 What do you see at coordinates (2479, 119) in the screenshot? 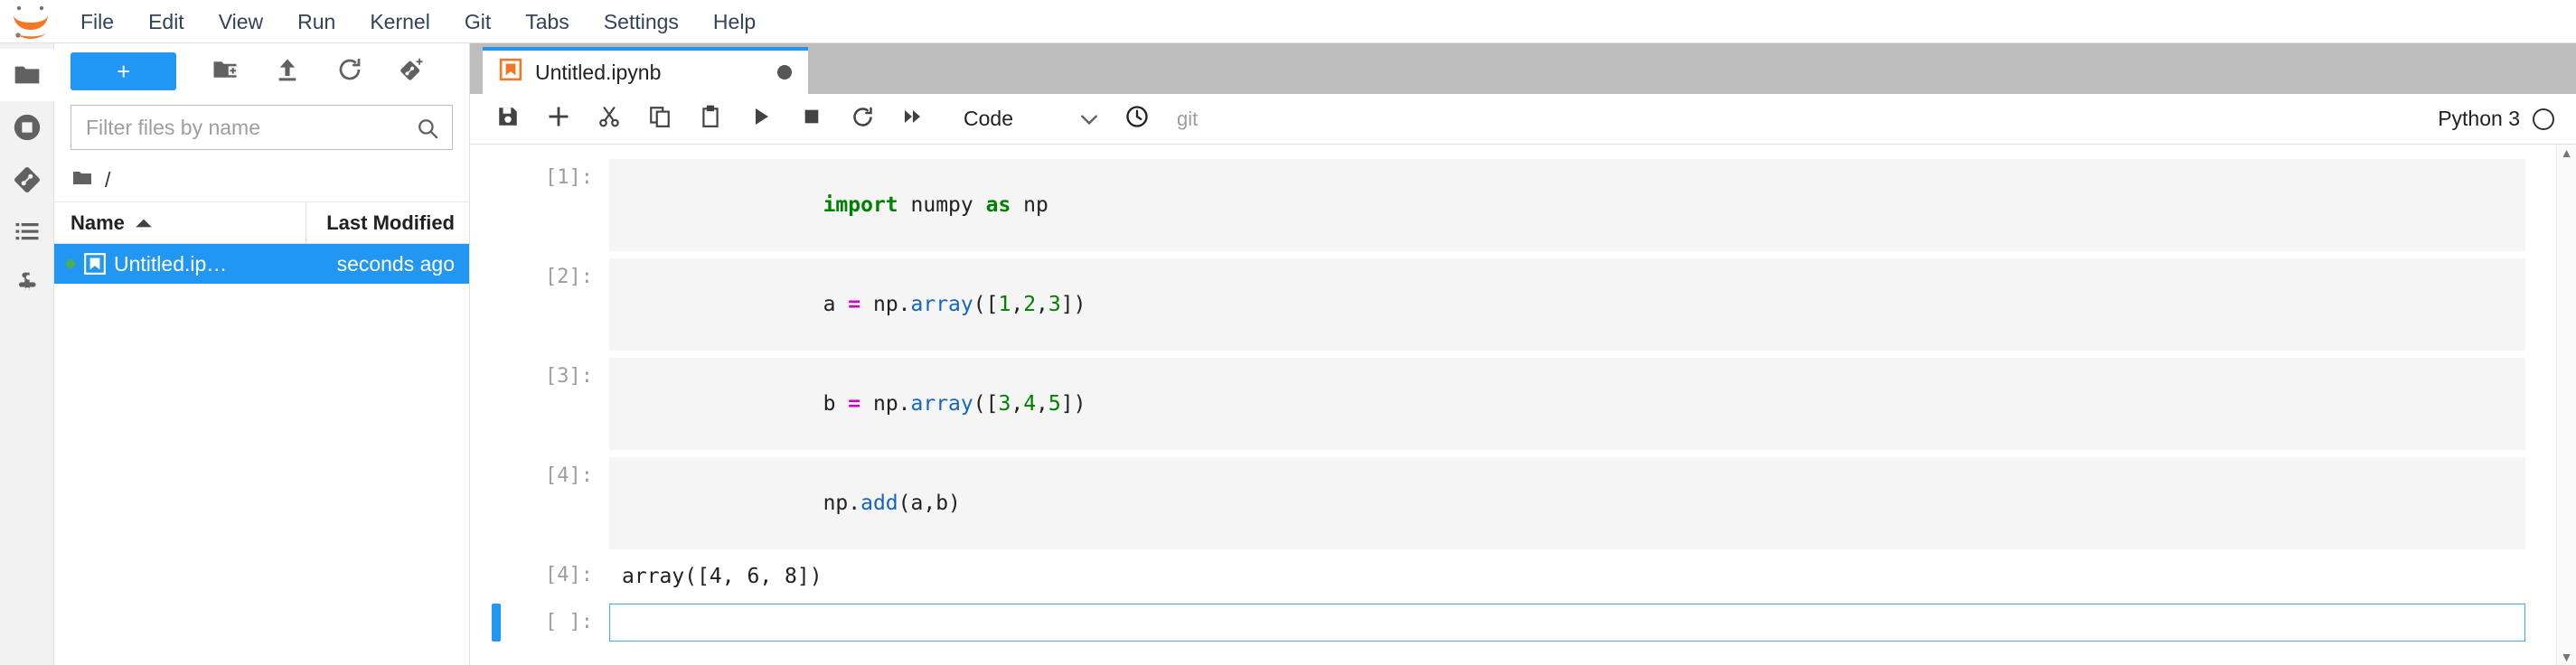
I see `kernel-name-label: Python 3` at bounding box center [2479, 119].